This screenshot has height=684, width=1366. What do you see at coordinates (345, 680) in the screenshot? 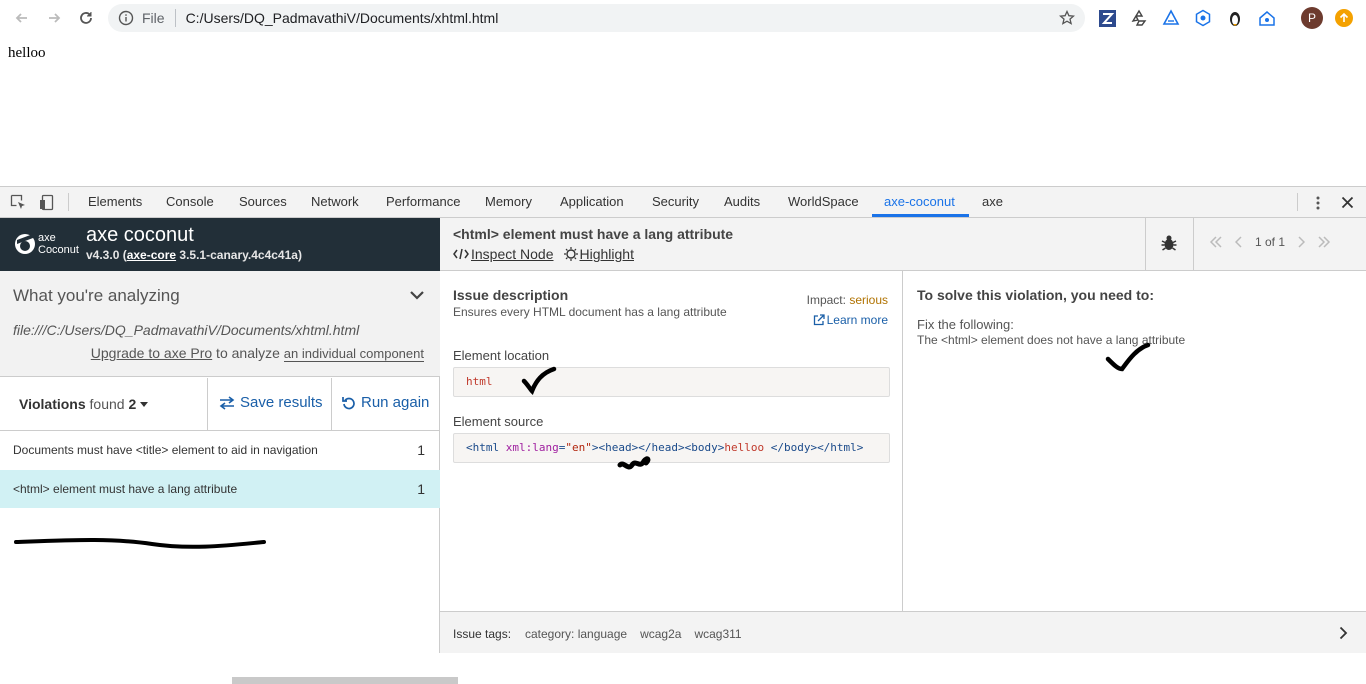
I see `horizontal-scrollbar` at bounding box center [345, 680].